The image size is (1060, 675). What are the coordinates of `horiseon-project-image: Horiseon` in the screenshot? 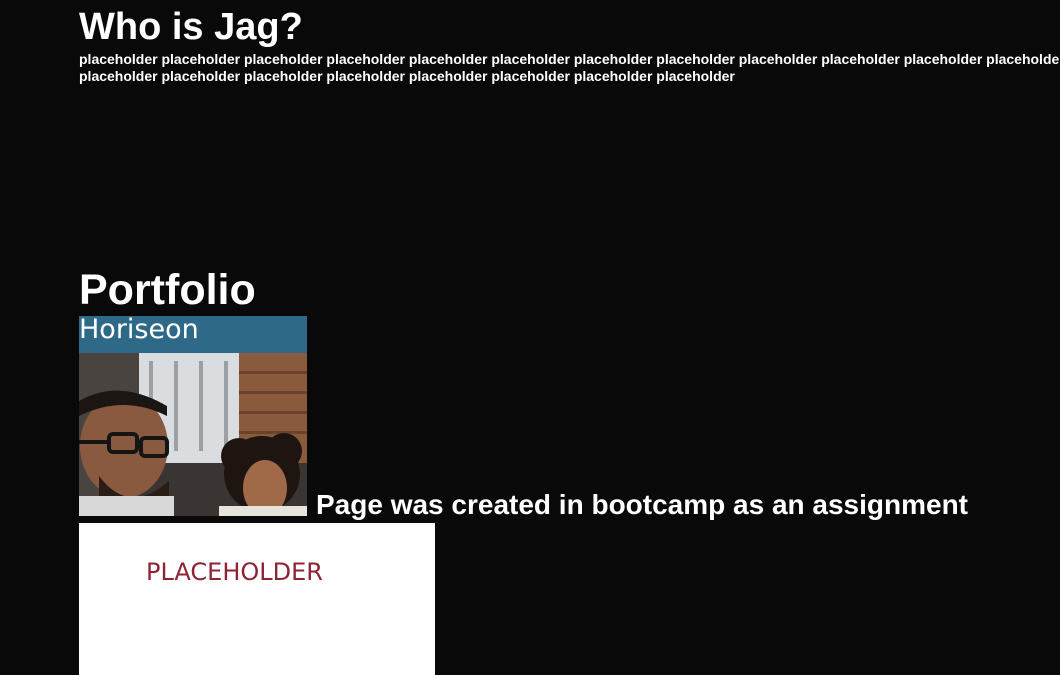 It's located at (193, 416).